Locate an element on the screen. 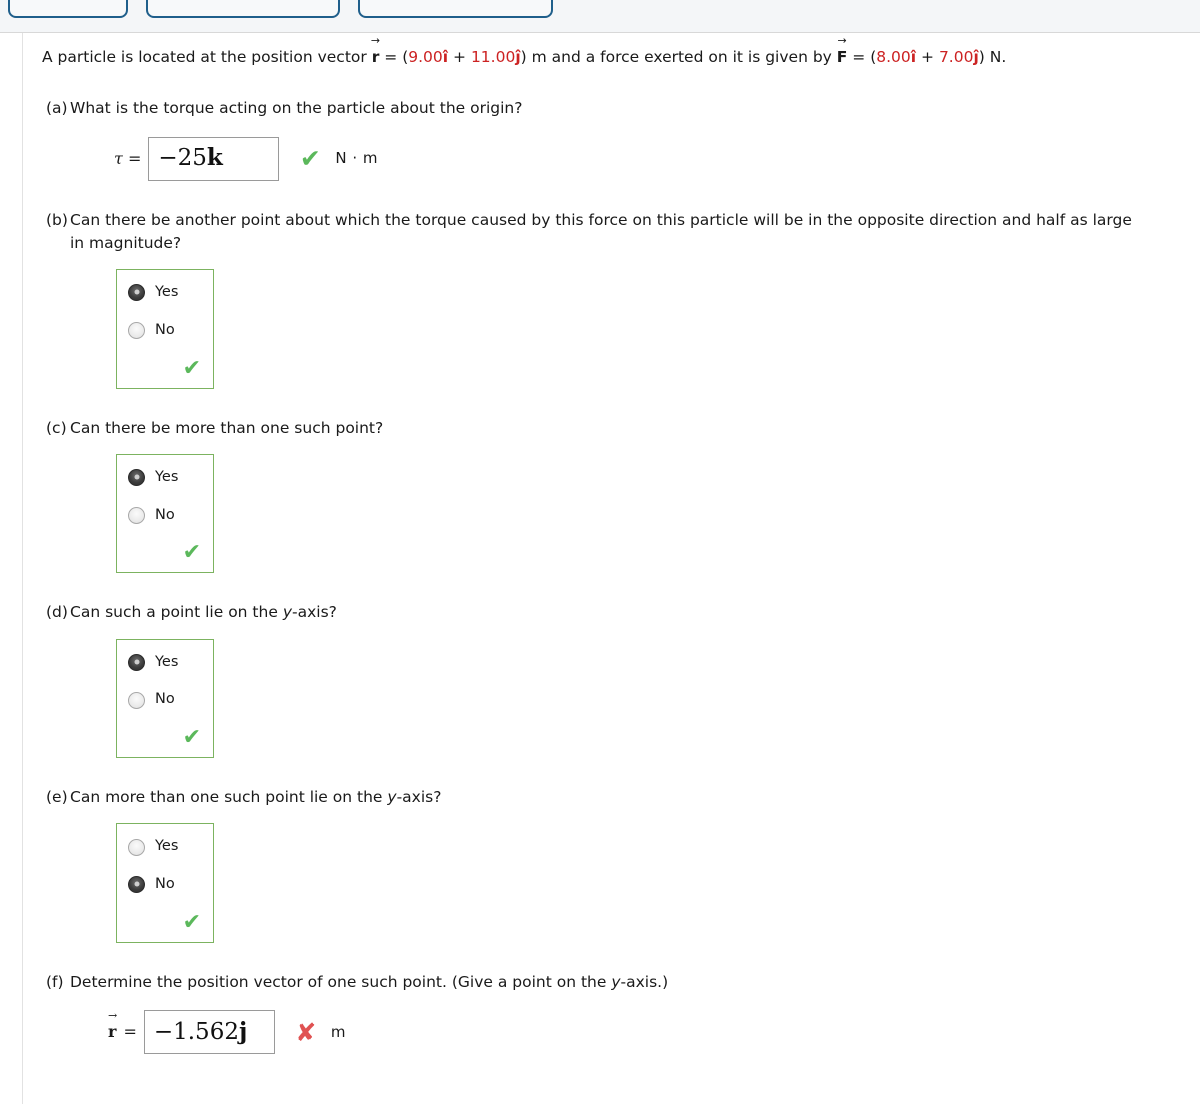 This screenshot has height=1104, width=1200. part-a-unit: N · m is located at coordinates (356, 158).